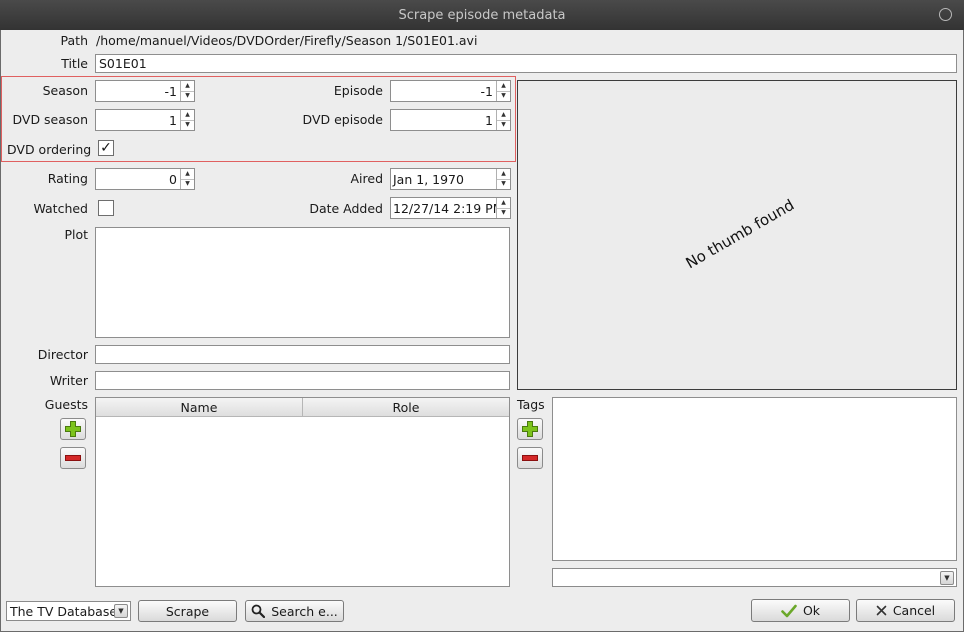  I want to click on path-label: Path, so click(74, 40).